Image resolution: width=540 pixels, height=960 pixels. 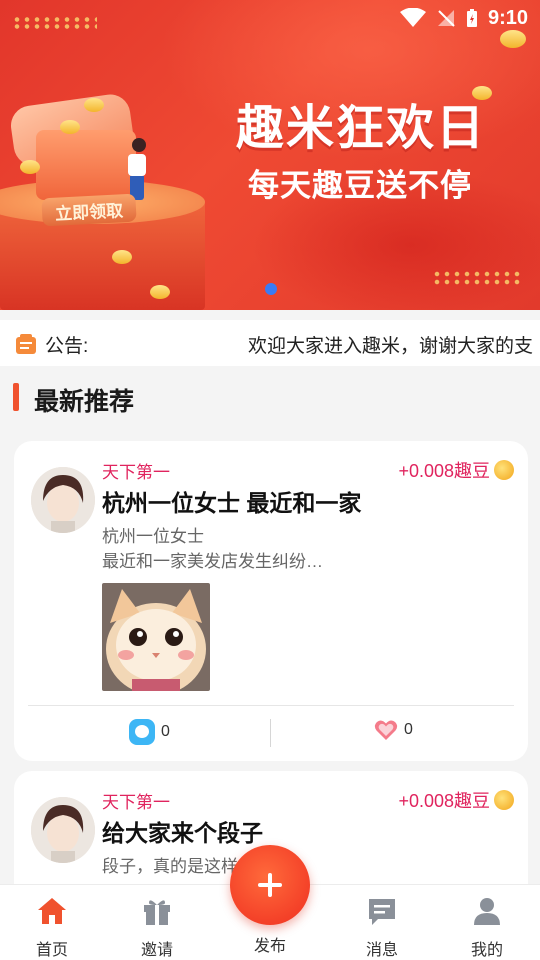 I want to click on post-excerpt-line: 段子，真的是这样, so click(x=170, y=866).